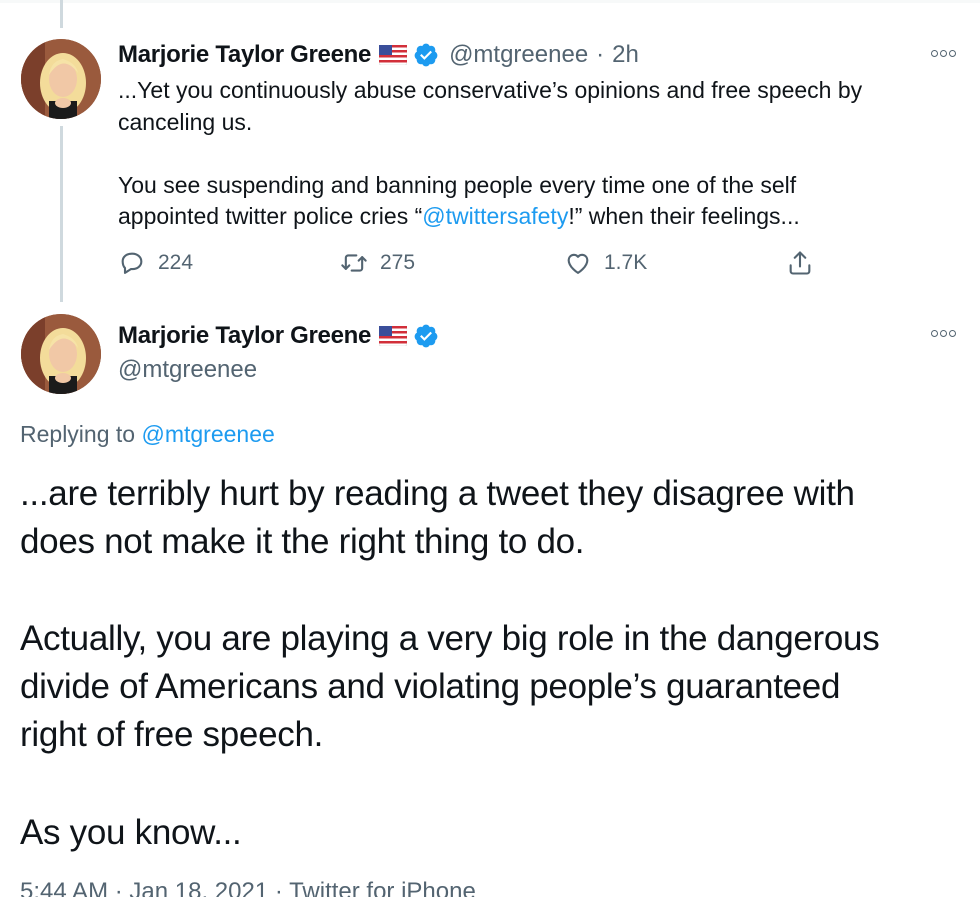  I want to click on like-count: 1.7K, so click(626, 262).